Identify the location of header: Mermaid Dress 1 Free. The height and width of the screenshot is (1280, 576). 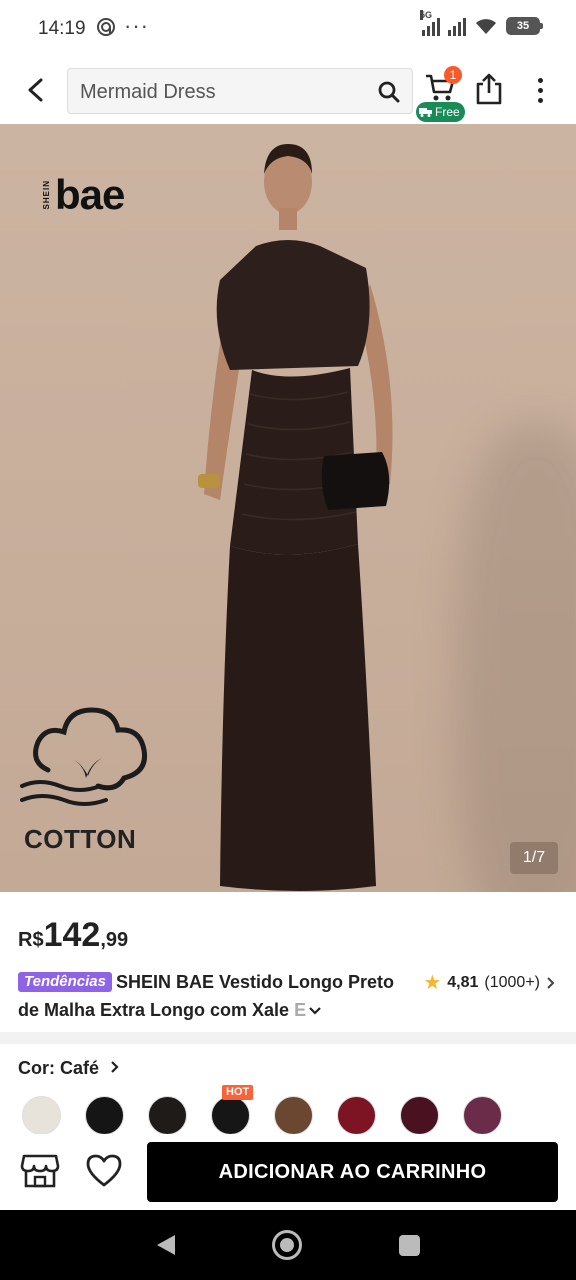
(288, 91).